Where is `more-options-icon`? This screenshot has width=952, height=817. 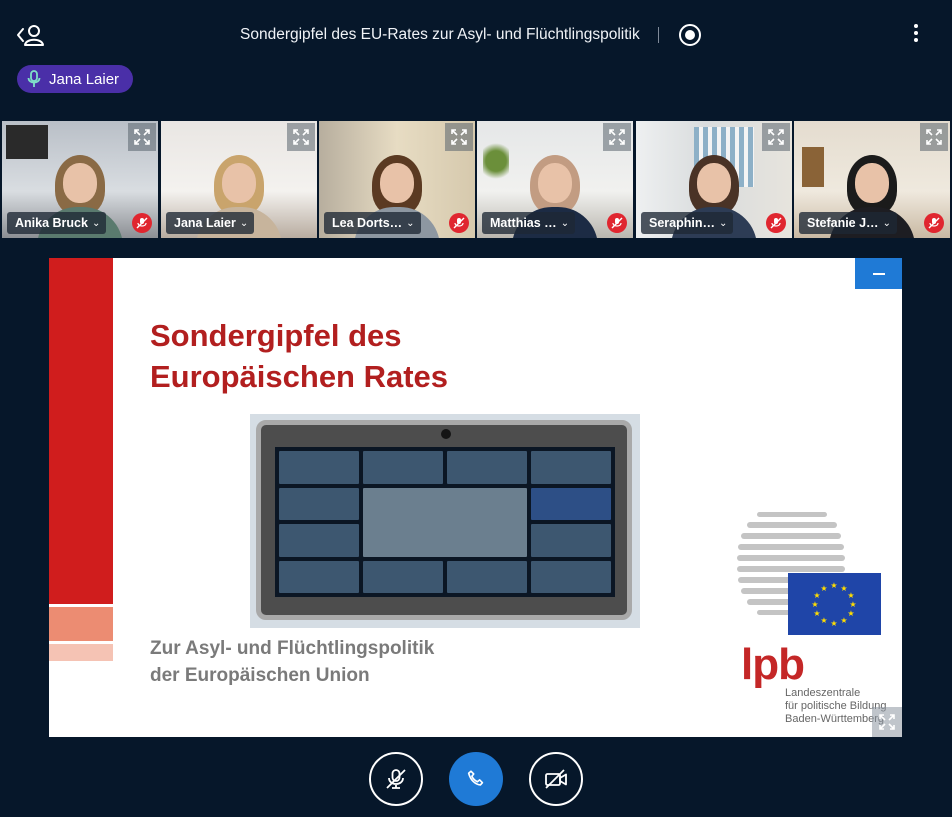
more-options-icon is located at coordinates (916, 26).